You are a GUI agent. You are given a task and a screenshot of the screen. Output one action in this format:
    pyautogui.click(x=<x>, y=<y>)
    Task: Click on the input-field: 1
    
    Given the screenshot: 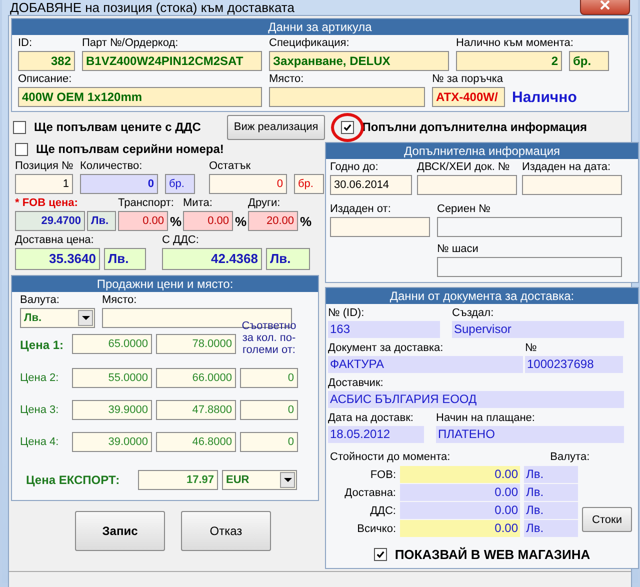 What is the action you would take?
    pyautogui.click(x=44, y=184)
    